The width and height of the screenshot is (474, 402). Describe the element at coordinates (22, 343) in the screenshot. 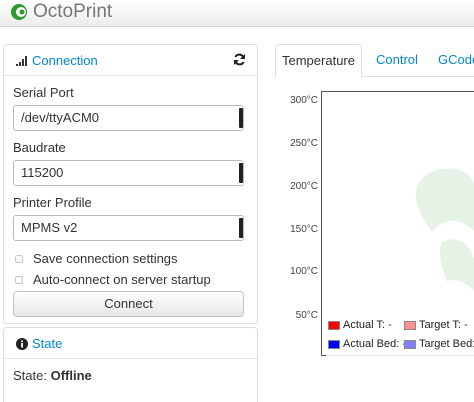

I see `info-icon` at that location.